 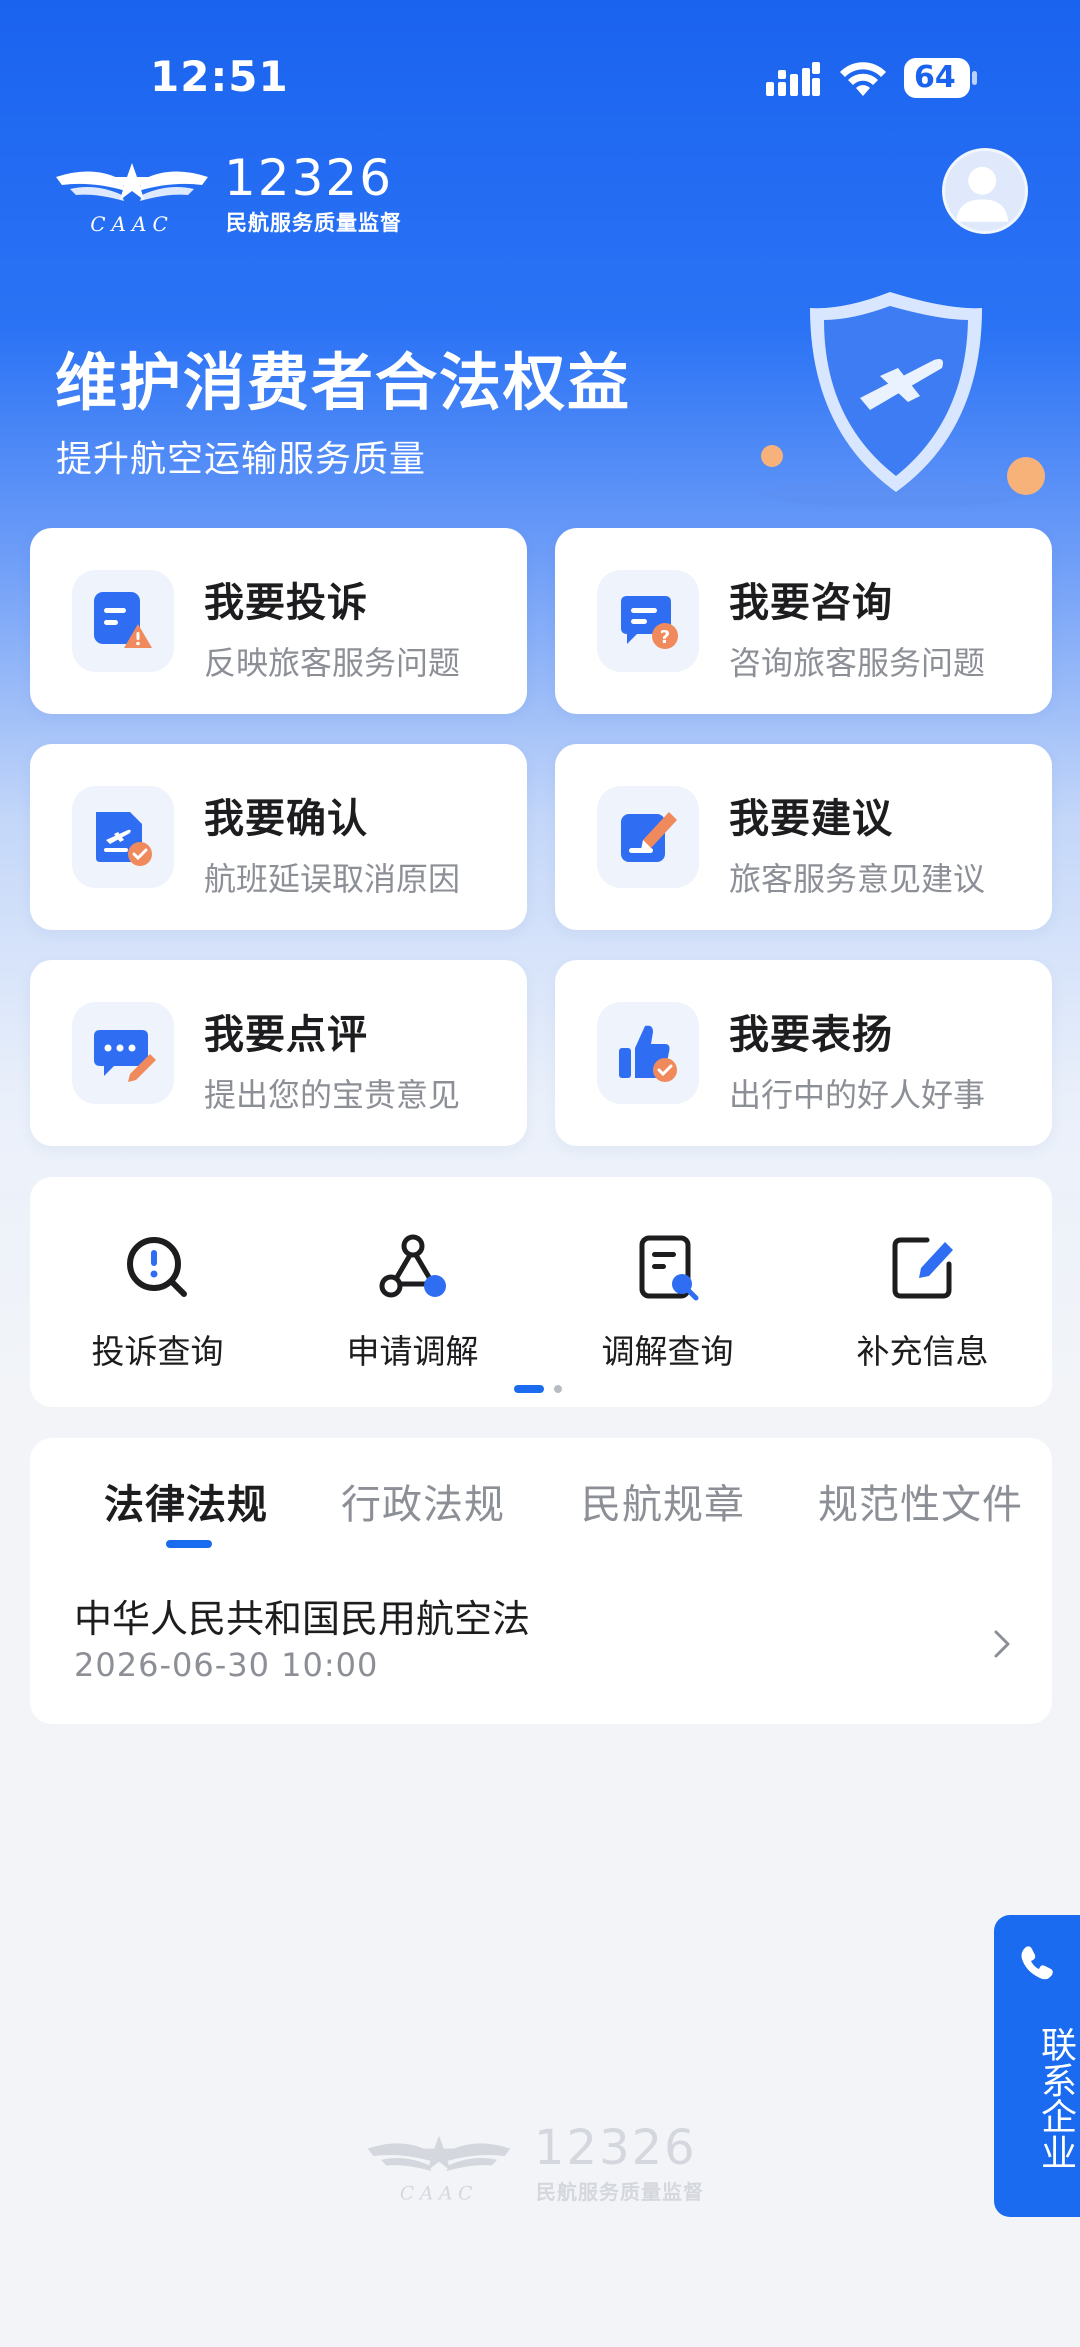 I want to click on tab-normative-documents: 规范性文件, so click(x=920, y=1501).